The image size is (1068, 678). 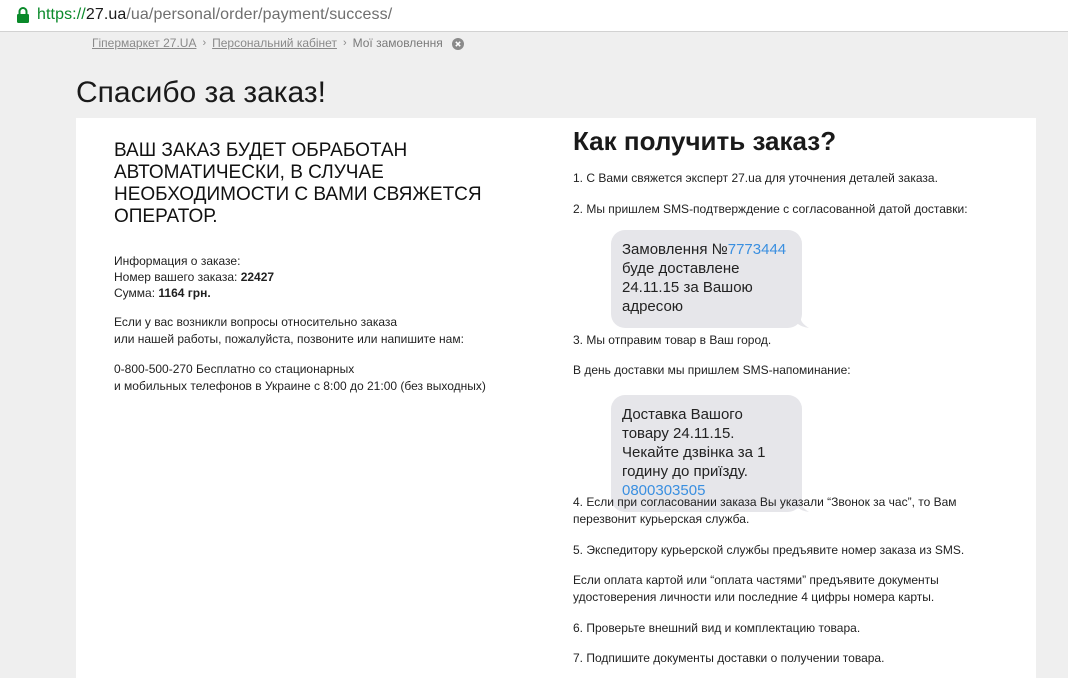 I want to click on order-number-line: Номер вашего заказа: 22427, so click(x=314, y=277).